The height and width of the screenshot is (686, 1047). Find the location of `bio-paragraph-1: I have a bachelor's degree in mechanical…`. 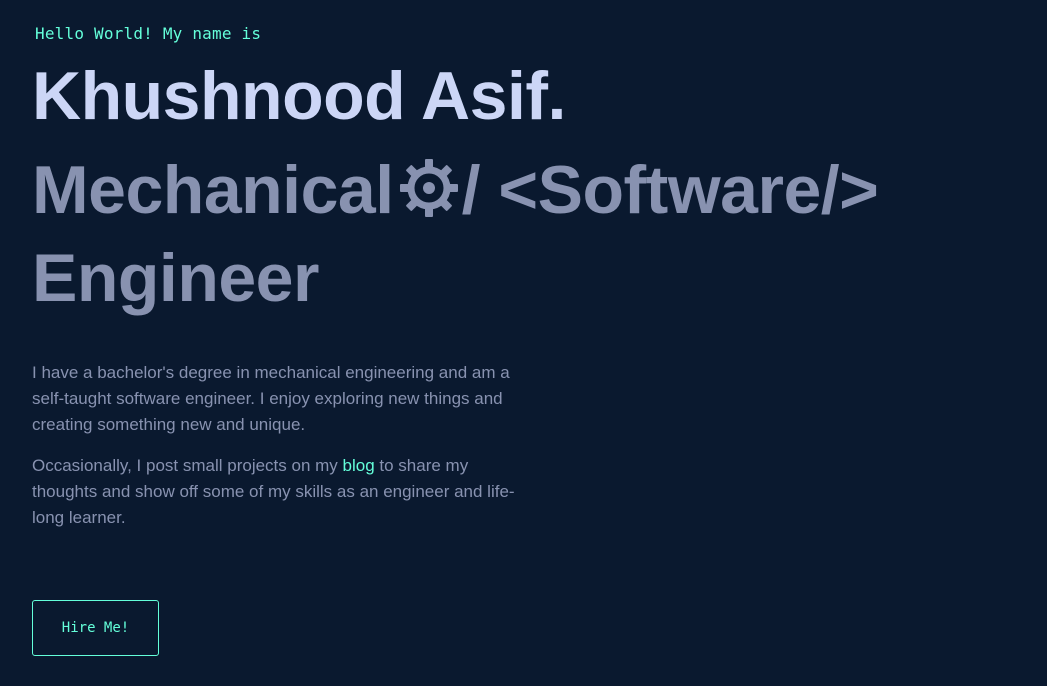

bio-paragraph-1: I have a bachelor's degree in mechanical… is located at coordinates (271, 398).